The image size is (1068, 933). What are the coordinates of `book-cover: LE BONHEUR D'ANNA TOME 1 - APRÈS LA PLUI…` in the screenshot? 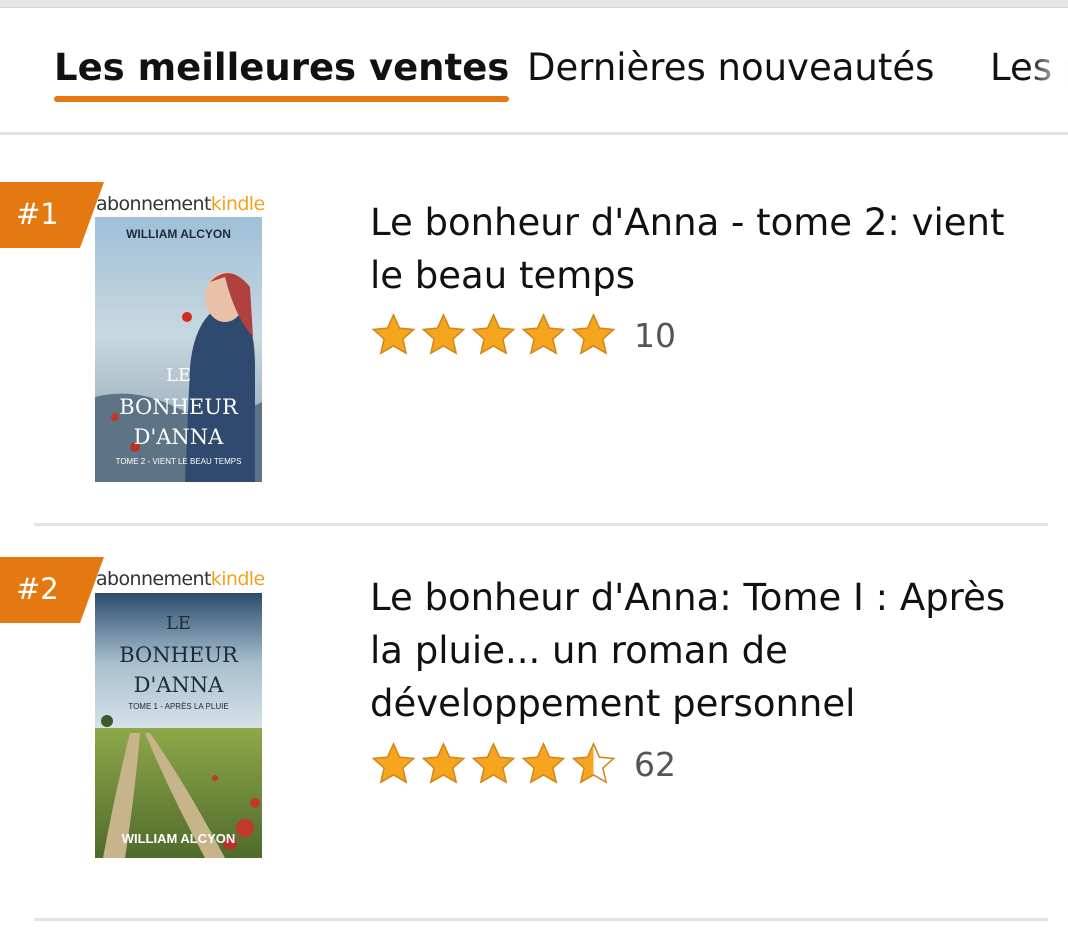 It's located at (178, 725).